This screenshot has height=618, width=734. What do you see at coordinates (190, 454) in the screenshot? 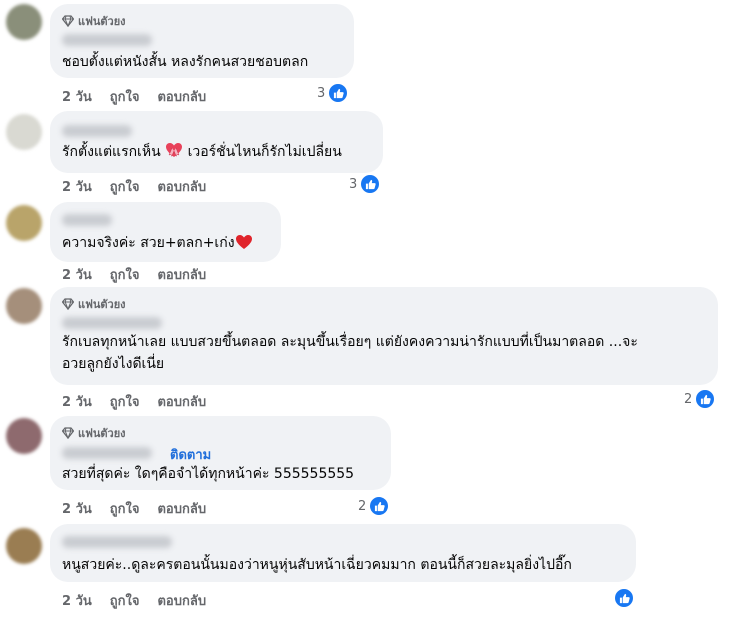
I see `follow-button: ติดตาม` at bounding box center [190, 454].